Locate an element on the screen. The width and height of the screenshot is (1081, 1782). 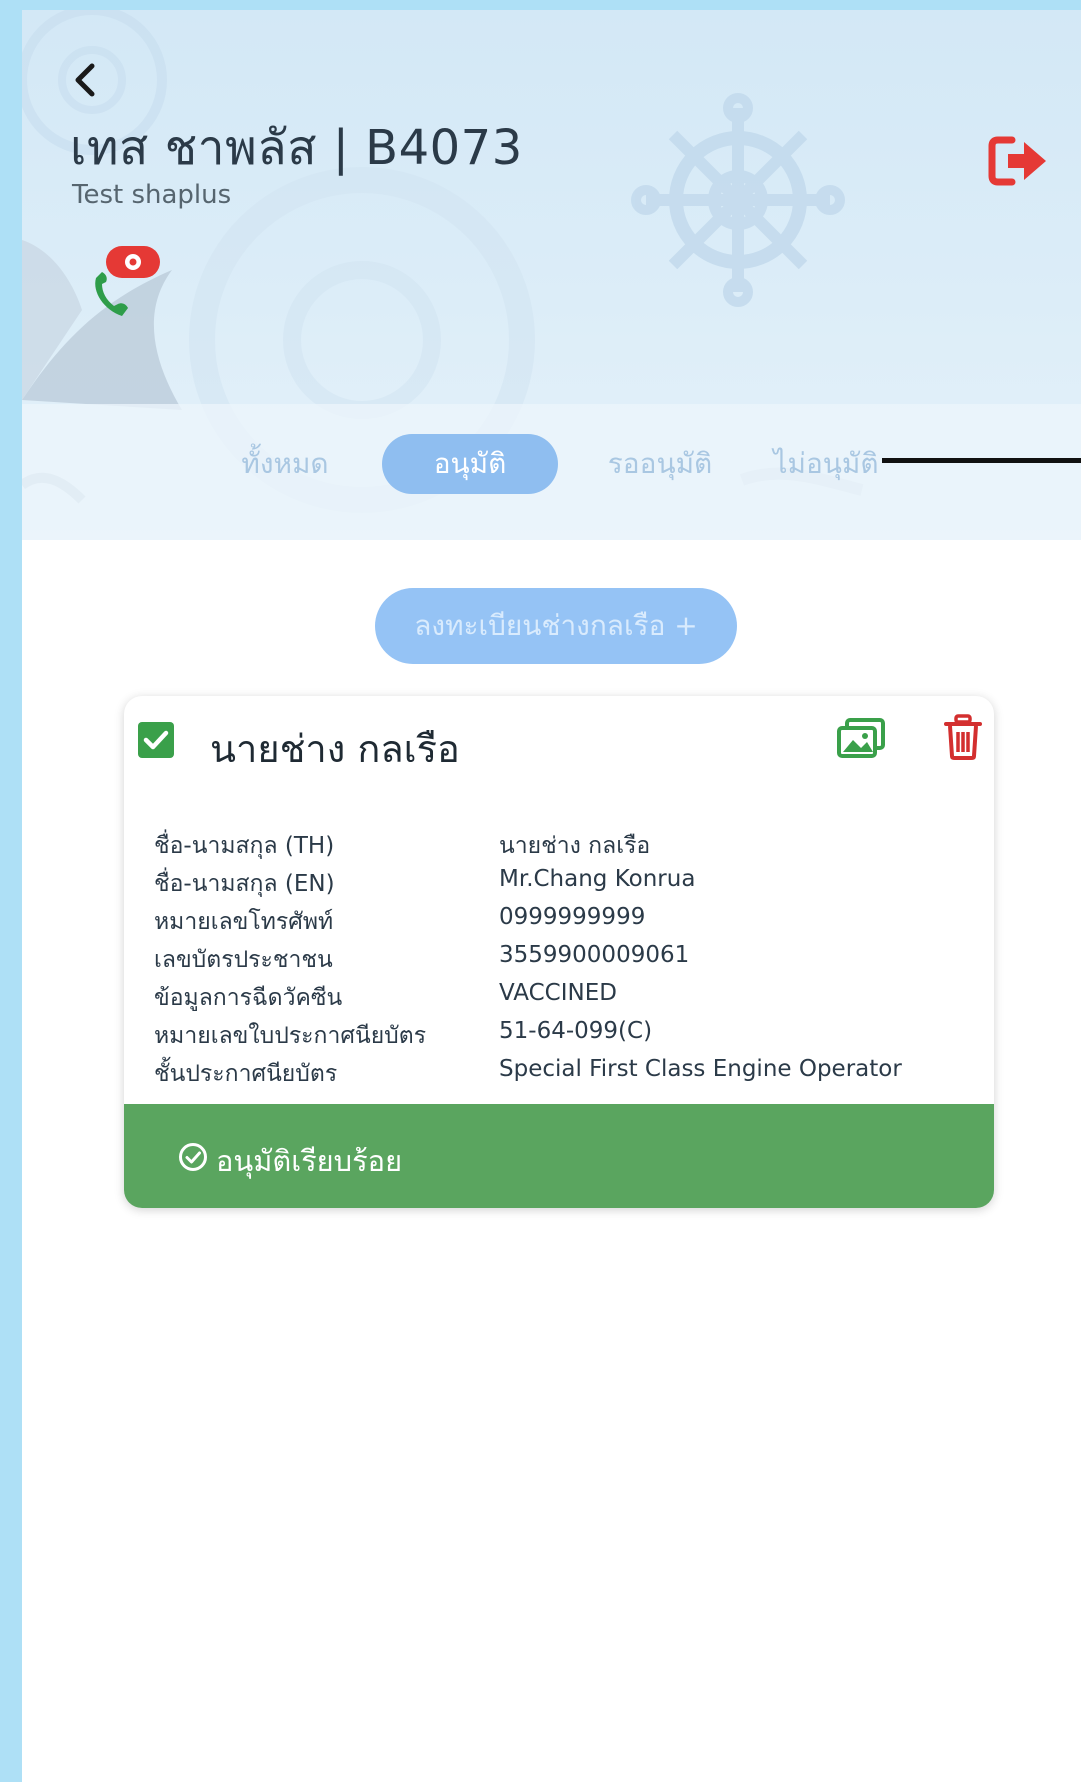
detail-value: VACCINED is located at coordinates (558, 993).